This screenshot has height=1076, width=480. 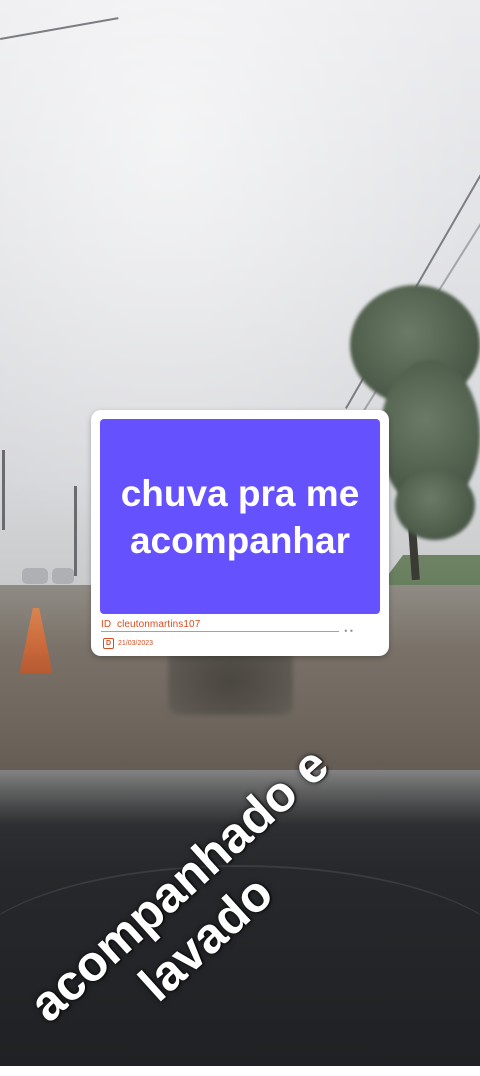 I want to click on tree-crown, so click(x=435, y=505).